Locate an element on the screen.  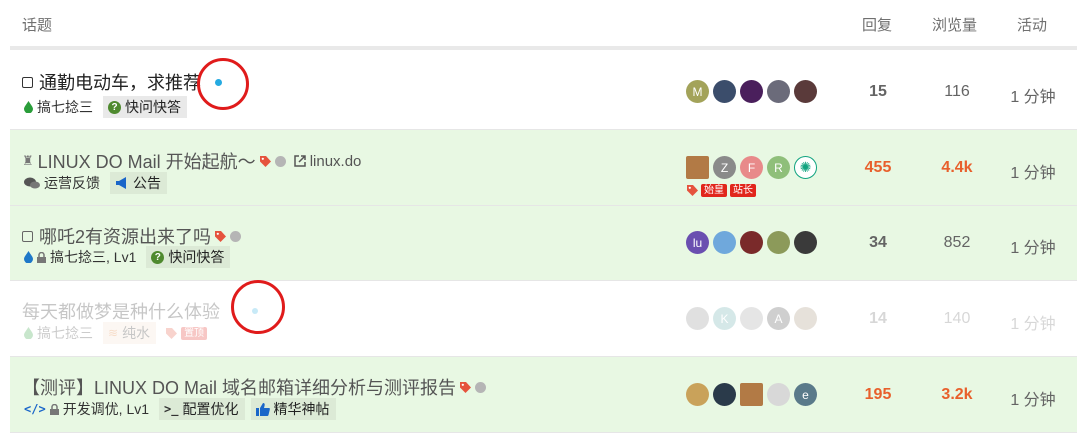
header-activity: 活动 is located at coordinates (1032, 24).